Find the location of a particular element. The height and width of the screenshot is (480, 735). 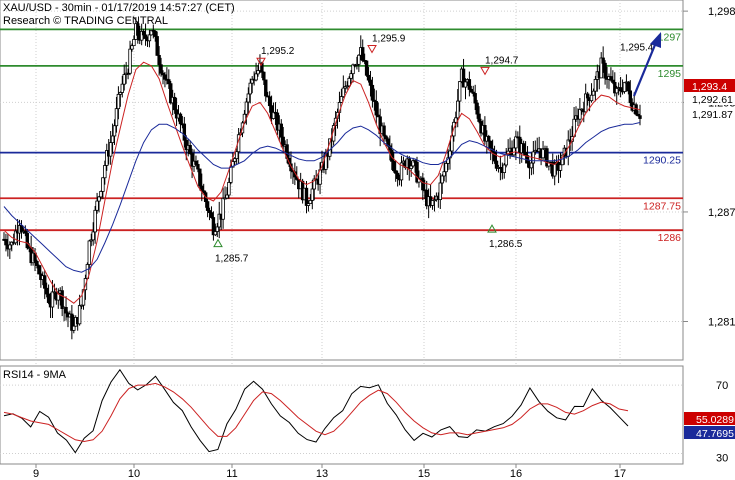

swing-high-label: 1,295.4 is located at coordinates (637, 48).